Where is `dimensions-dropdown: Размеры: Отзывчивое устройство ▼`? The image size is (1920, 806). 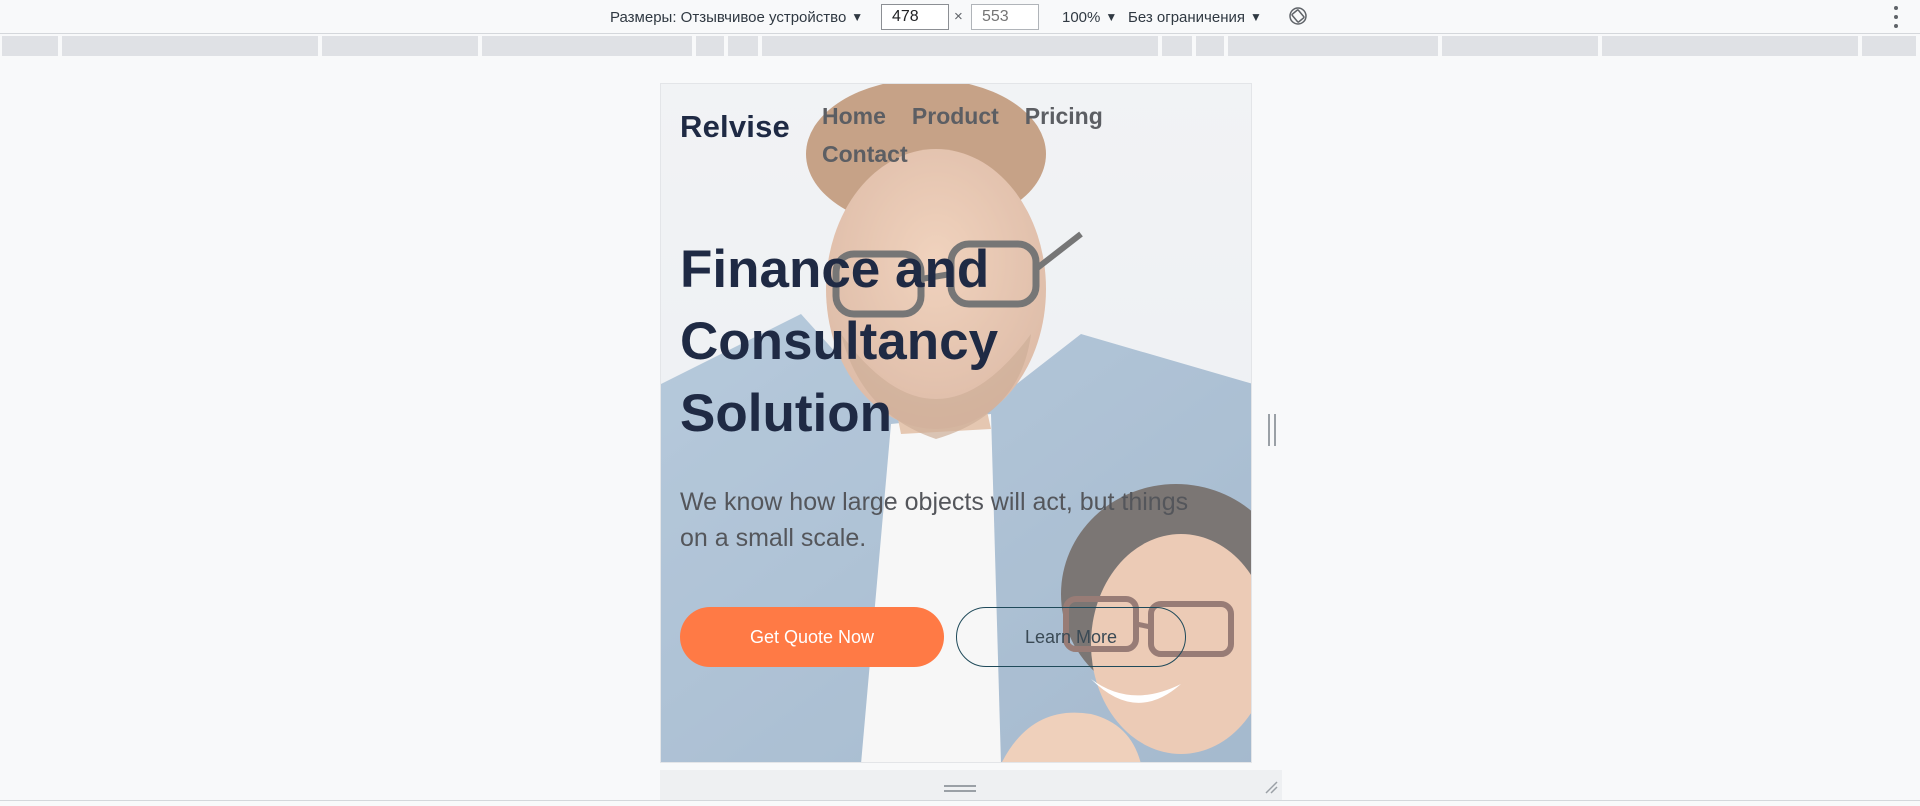
dimensions-dropdown: Размеры: Отзывчивое устройство ▼ is located at coordinates (736, 17).